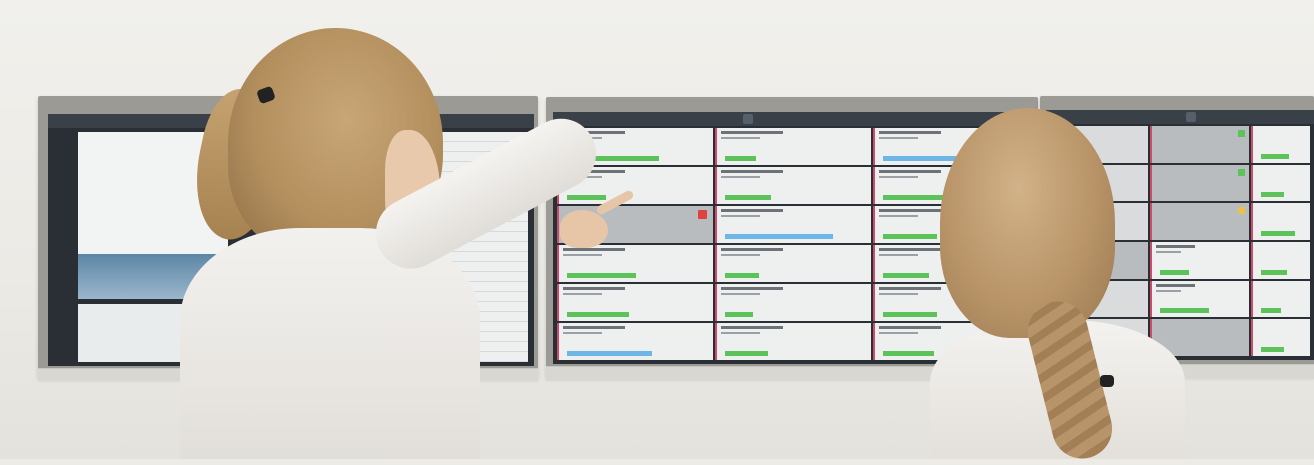  What do you see at coordinates (702, 214) in the screenshot?
I see `alert-icon` at bounding box center [702, 214].